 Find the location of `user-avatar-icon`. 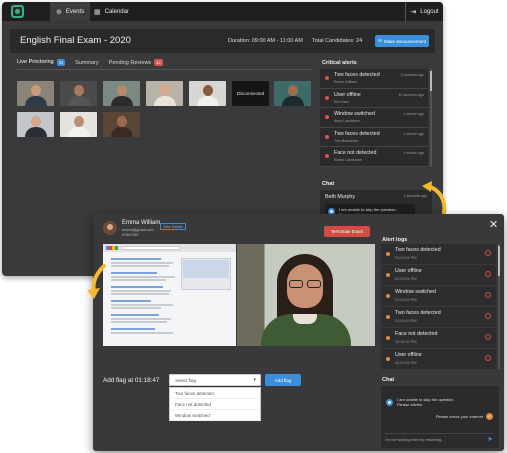

user-avatar-icon is located at coordinates (389, 402).